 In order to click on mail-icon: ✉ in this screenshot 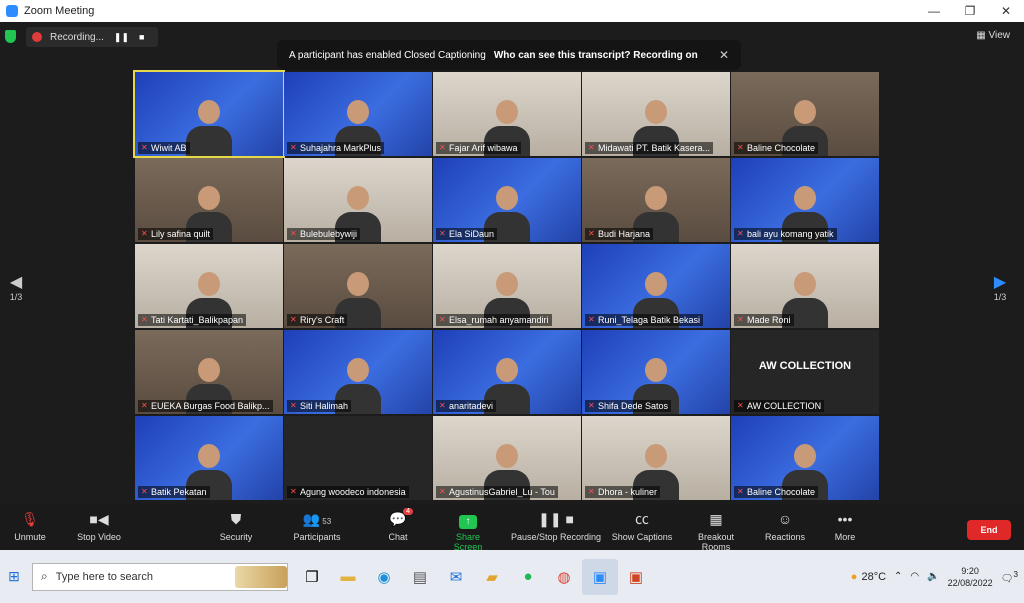, I will do `click(456, 577)`.